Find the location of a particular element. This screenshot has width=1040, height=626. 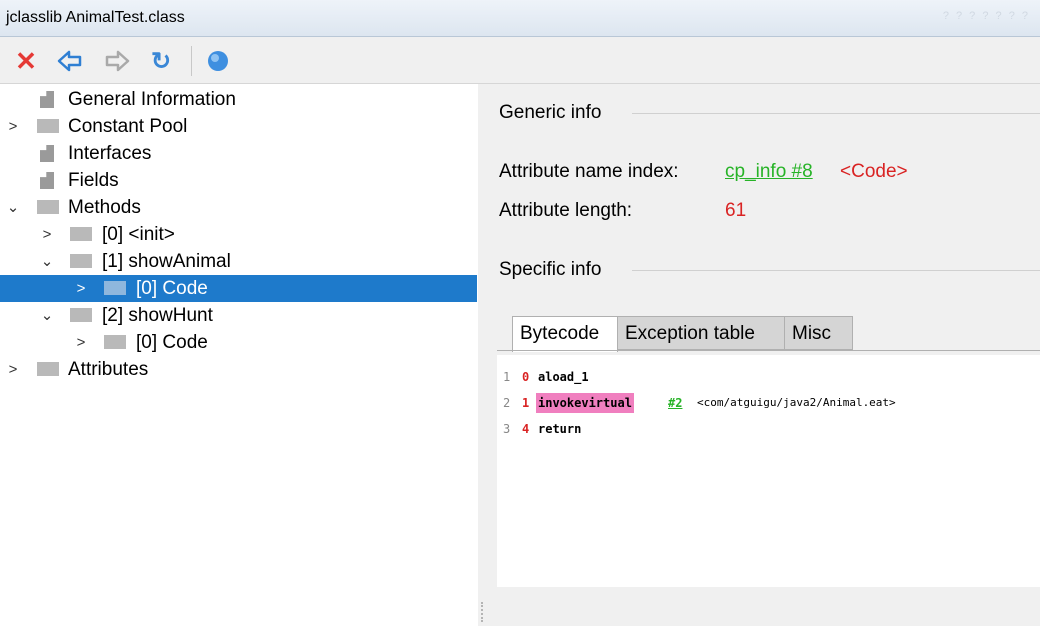

toolbar: ✕ ↻ is located at coordinates (520, 61).